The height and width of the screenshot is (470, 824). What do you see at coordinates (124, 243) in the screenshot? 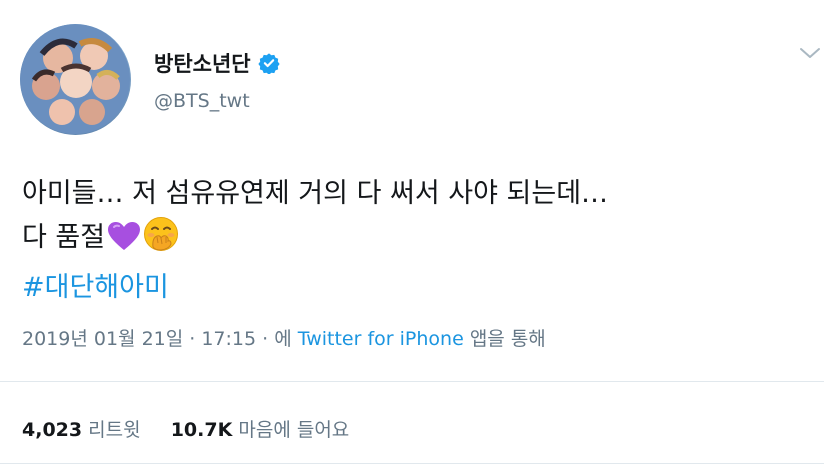
I see `purple-heart-icon` at bounding box center [124, 243].